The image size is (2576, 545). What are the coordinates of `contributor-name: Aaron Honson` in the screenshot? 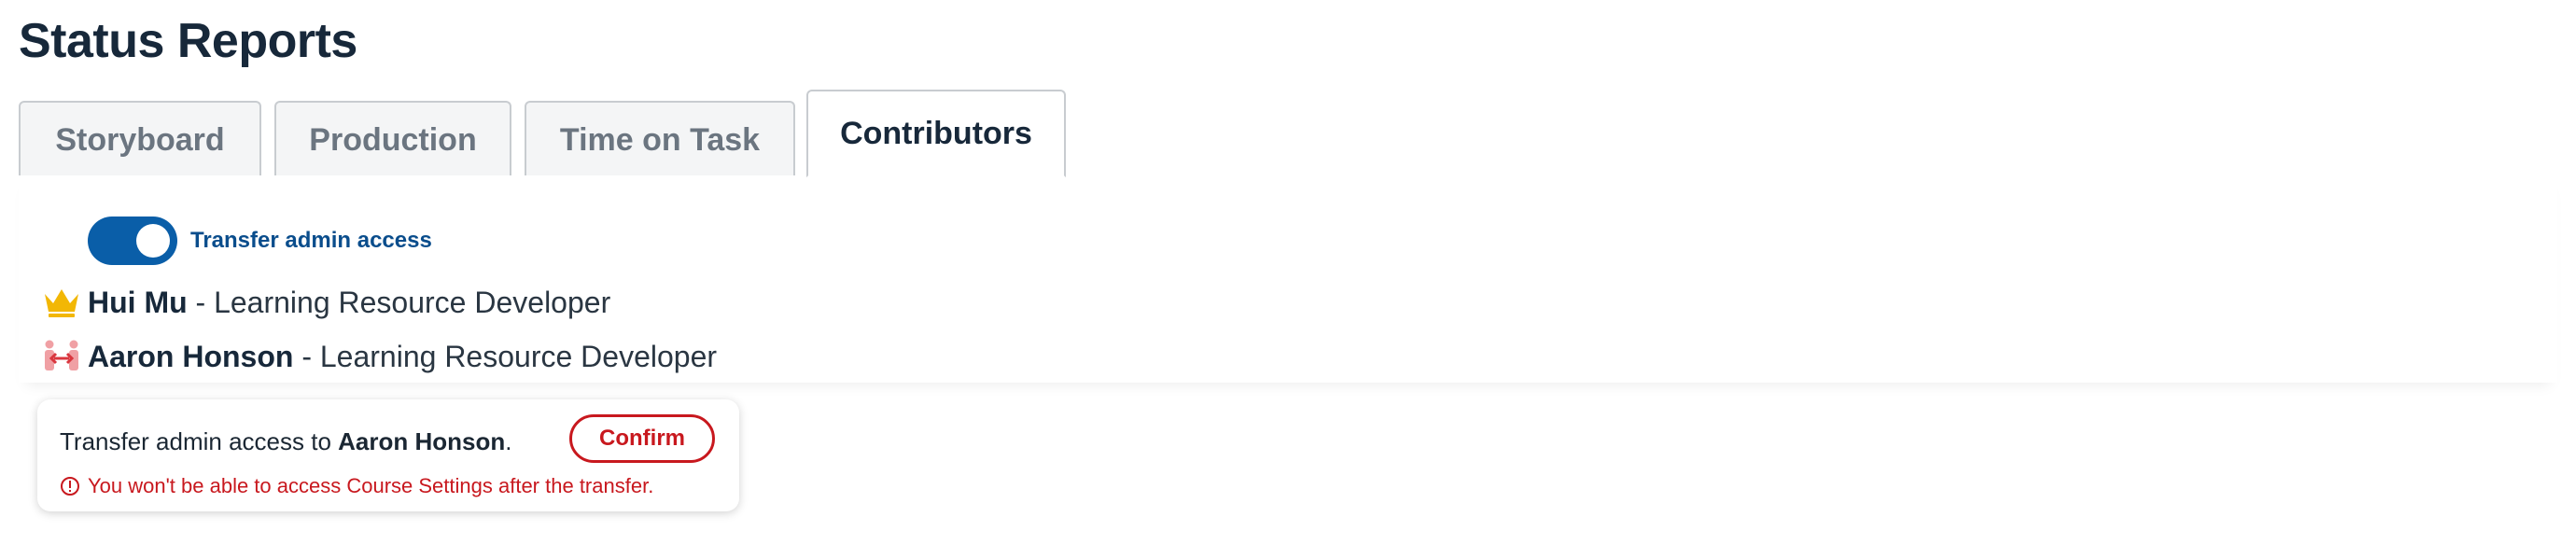 It's located at (191, 356).